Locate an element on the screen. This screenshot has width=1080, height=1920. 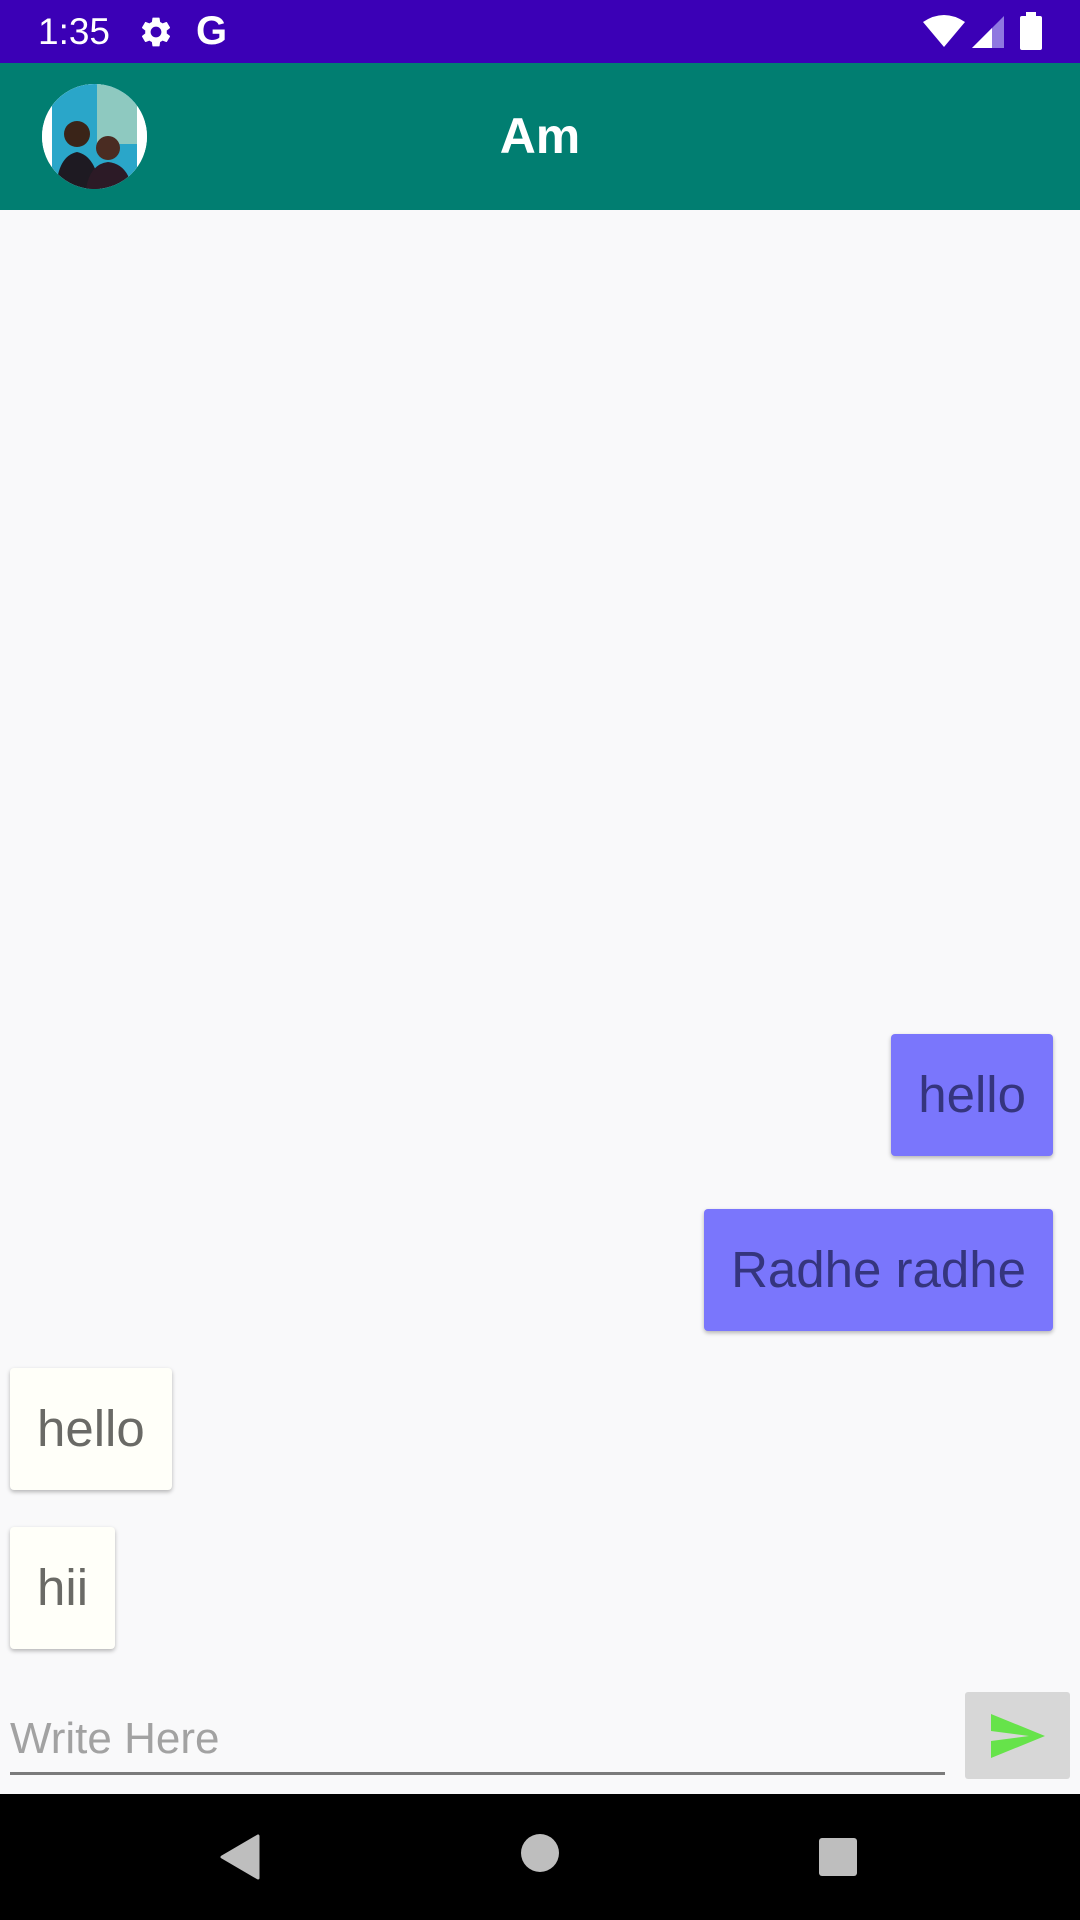
sent-message: Radhe radhe is located at coordinates (878, 1270).